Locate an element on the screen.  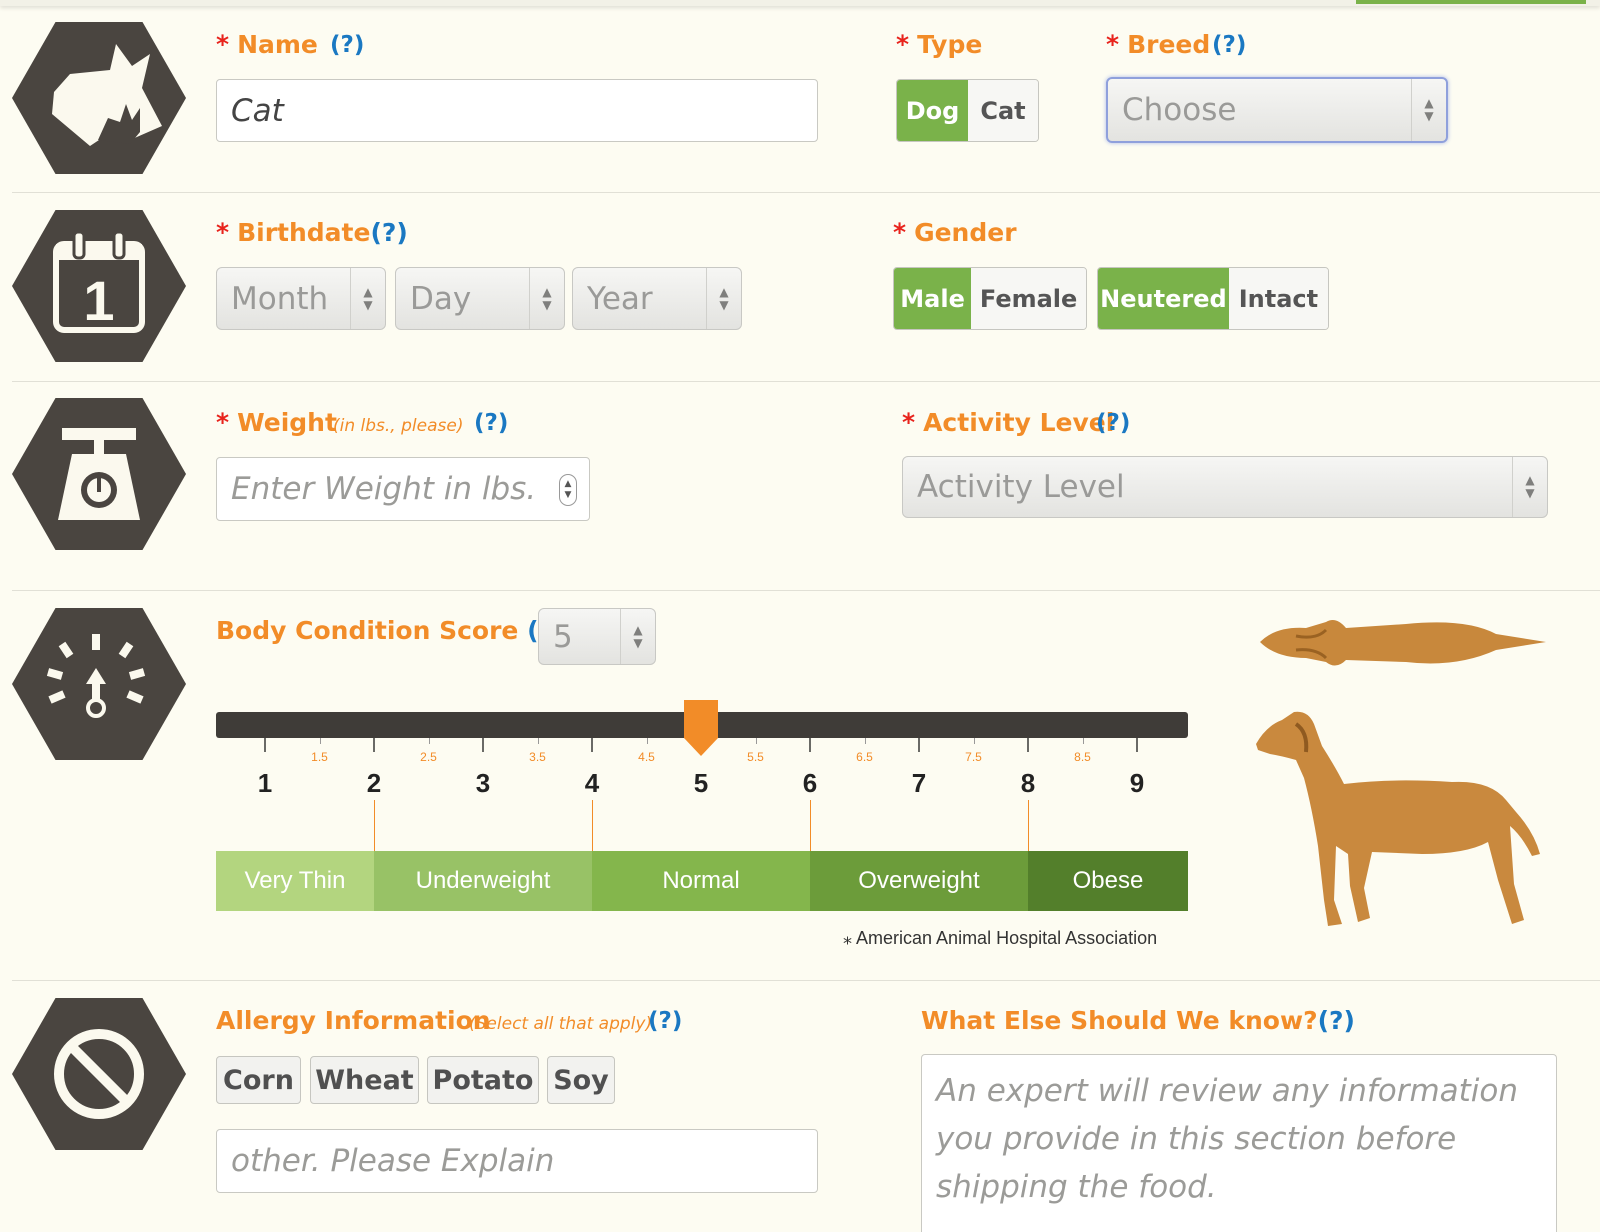
bcs-value: 5 is located at coordinates (563, 636).